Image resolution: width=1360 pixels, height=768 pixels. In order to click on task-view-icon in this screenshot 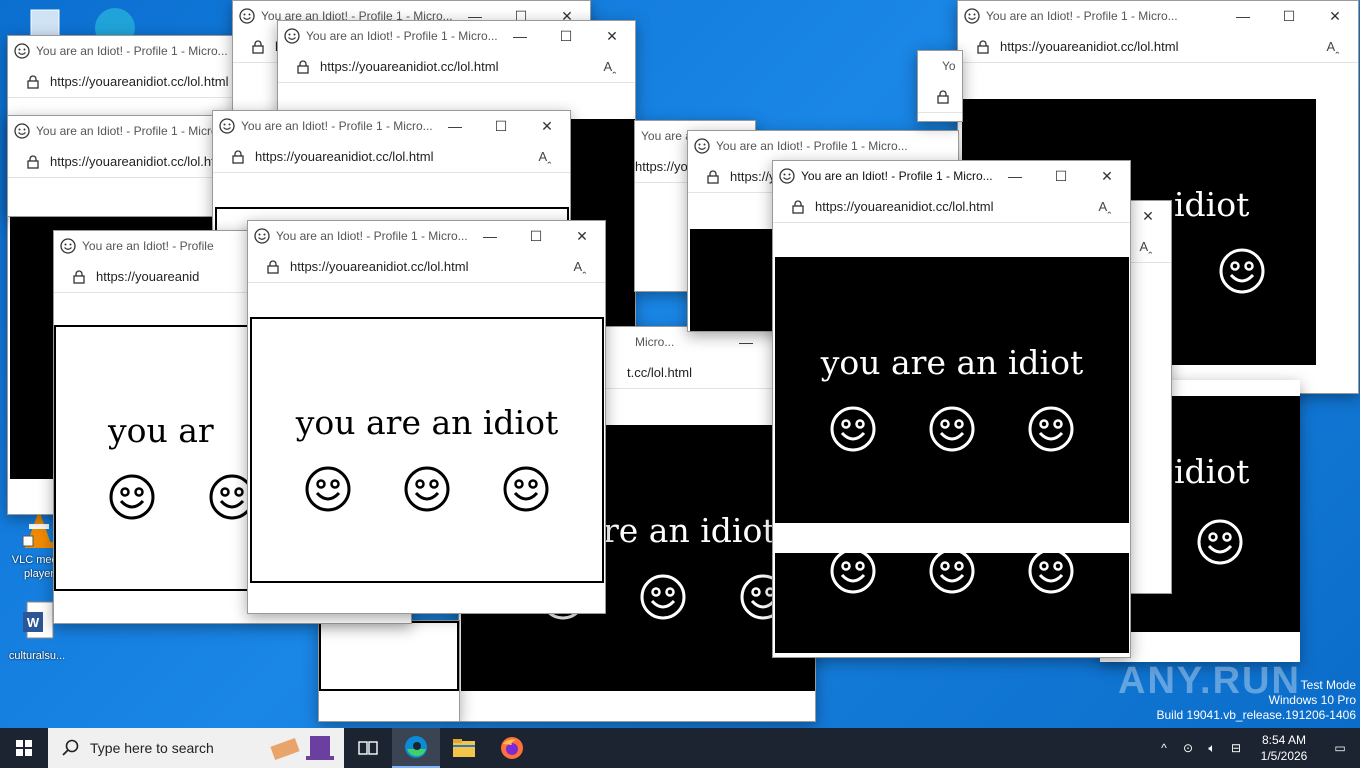, I will do `click(368, 748)`.